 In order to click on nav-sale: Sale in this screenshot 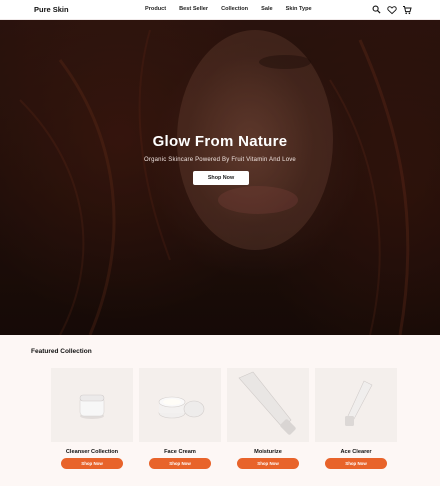, I will do `click(267, 9)`.